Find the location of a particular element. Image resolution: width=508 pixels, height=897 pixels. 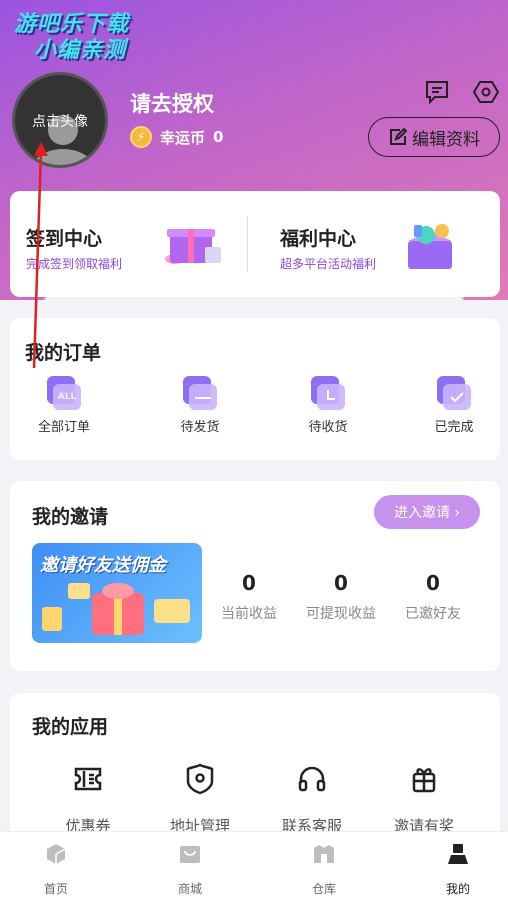

avatar-hint: 点击头像 is located at coordinates (60, 122).